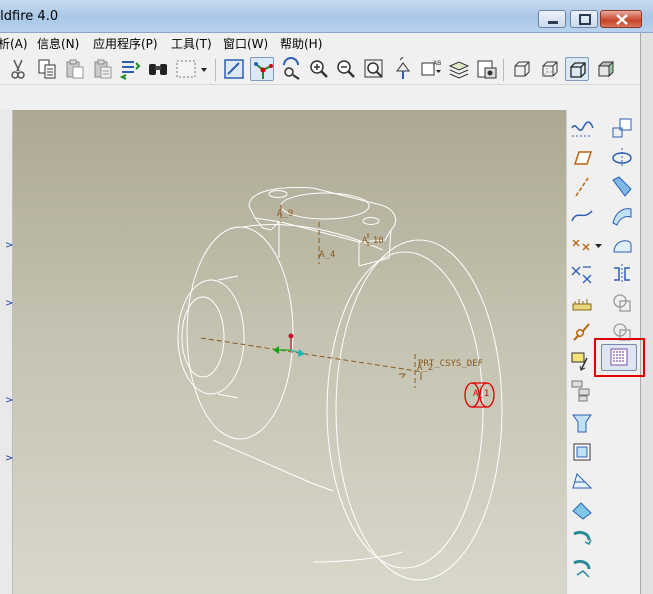 This screenshot has height=594, width=653. What do you see at coordinates (301, 43) in the screenshot?
I see `menu-help: 帮助(H)` at bounding box center [301, 43].